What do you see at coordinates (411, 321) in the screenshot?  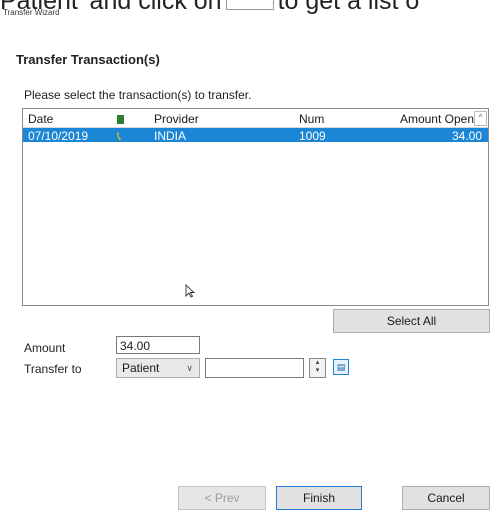 I see `select-all-button: Select All` at bounding box center [411, 321].